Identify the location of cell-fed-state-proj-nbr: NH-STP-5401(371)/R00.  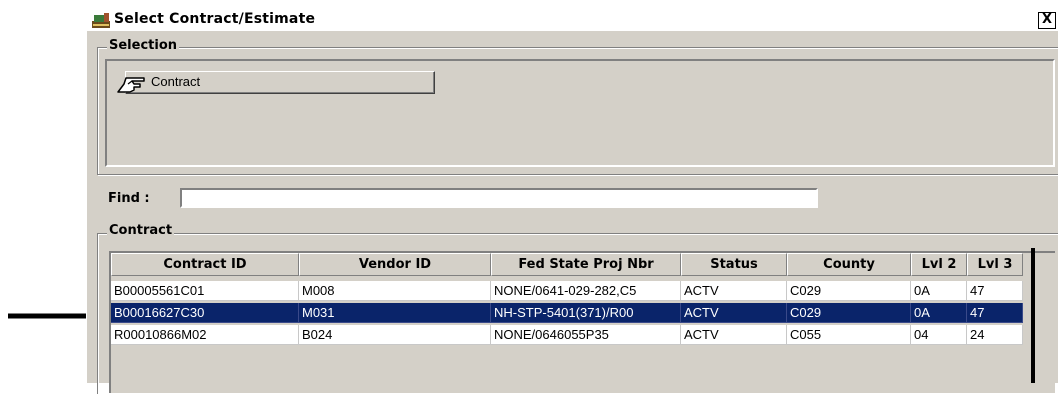
(586, 313).